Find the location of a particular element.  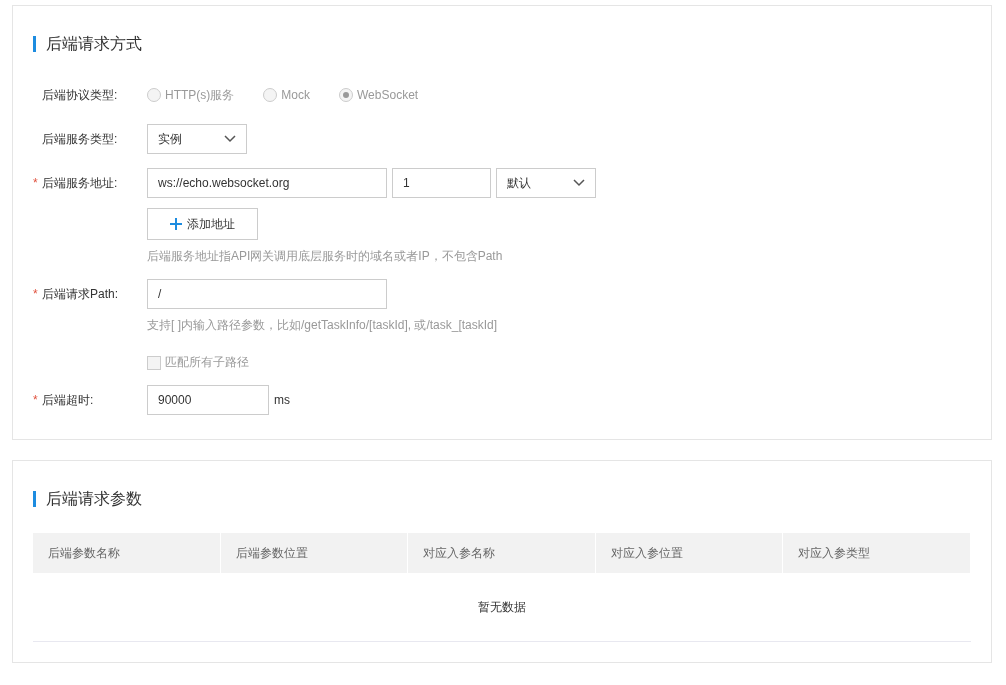

field-label: 后端超时: is located at coordinates (68, 400).